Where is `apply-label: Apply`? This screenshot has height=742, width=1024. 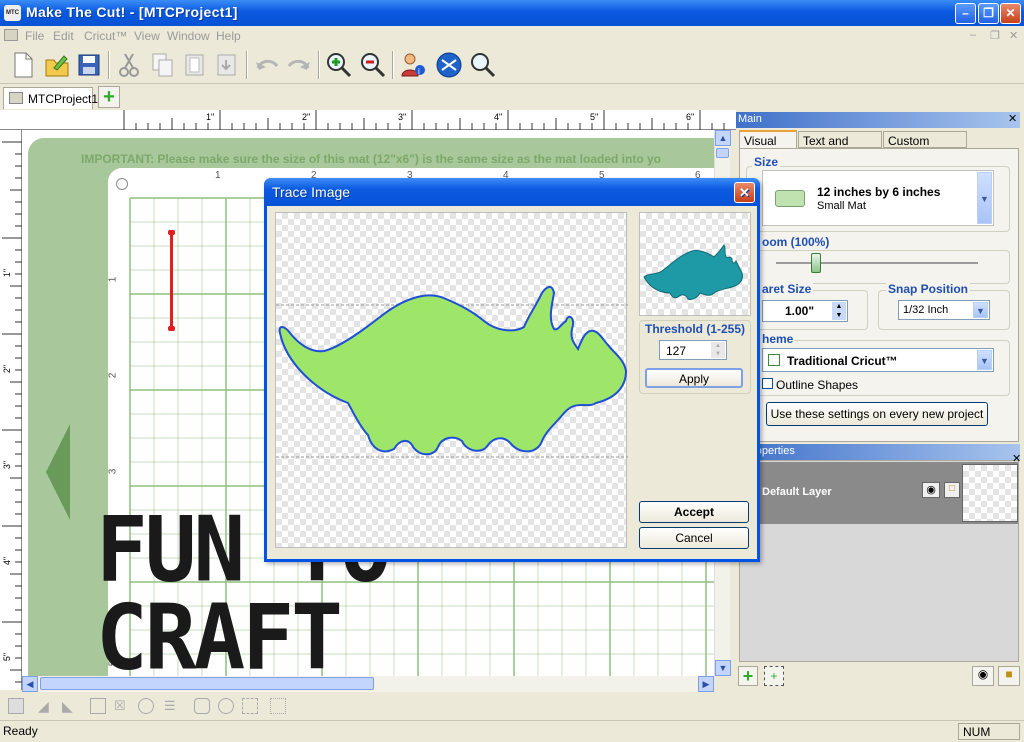
apply-label: Apply is located at coordinates (694, 379).